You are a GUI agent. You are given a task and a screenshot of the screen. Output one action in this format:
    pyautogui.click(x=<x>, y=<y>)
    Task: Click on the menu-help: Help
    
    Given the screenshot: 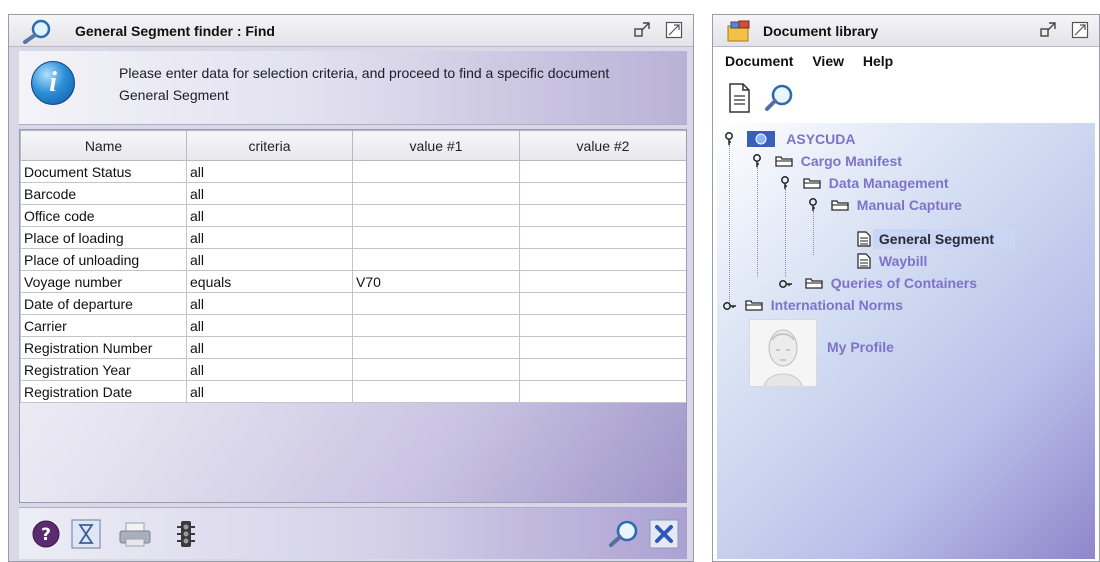 What is the action you would take?
    pyautogui.click(x=878, y=61)
    